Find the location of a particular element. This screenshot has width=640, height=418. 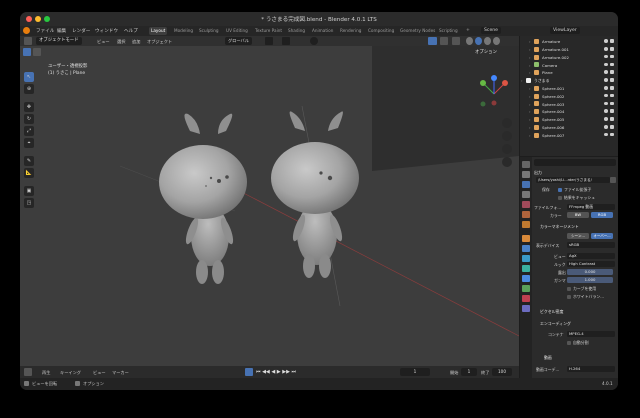

outliner-row: › Sphere.005 is located at coordinates (569, 120).